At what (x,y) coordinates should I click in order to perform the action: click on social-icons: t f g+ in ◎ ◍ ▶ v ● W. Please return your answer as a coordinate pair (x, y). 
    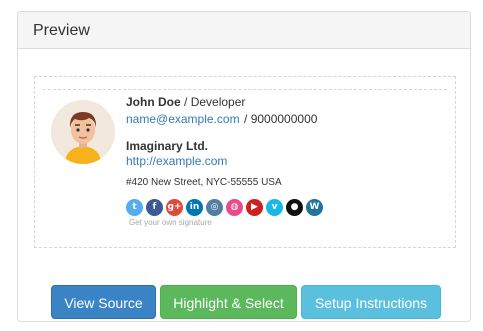
    Looking at the image, I should click on (286, 207).